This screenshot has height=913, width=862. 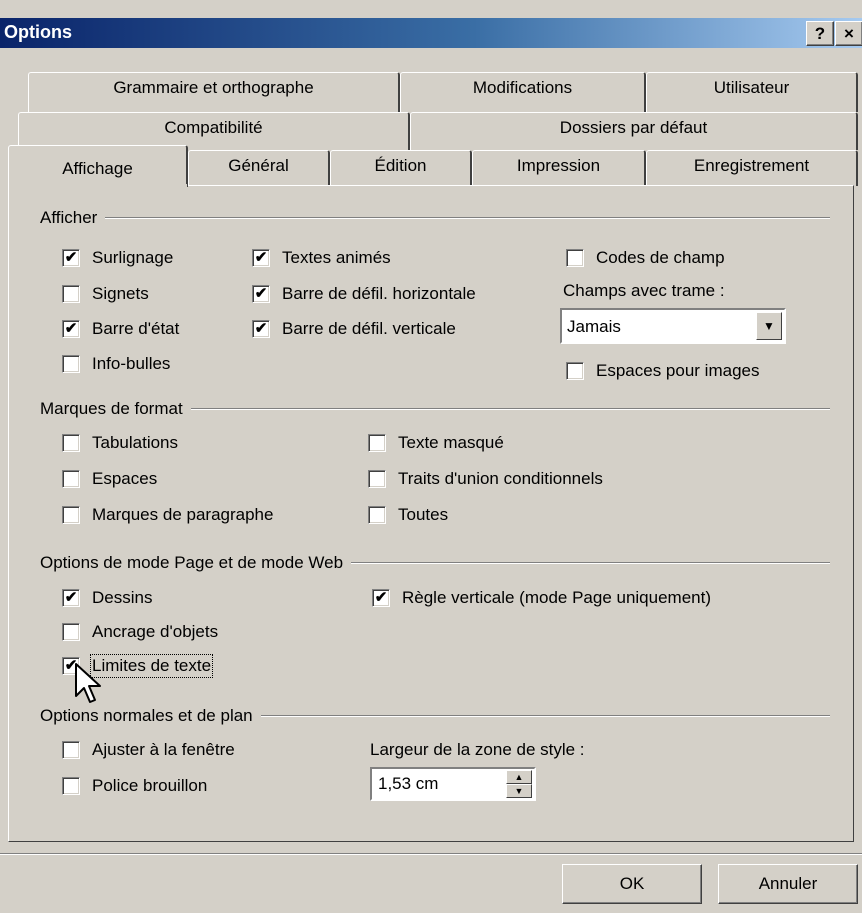 I want to click on tab-affichage: Affichage, so click(x=98, y=166).